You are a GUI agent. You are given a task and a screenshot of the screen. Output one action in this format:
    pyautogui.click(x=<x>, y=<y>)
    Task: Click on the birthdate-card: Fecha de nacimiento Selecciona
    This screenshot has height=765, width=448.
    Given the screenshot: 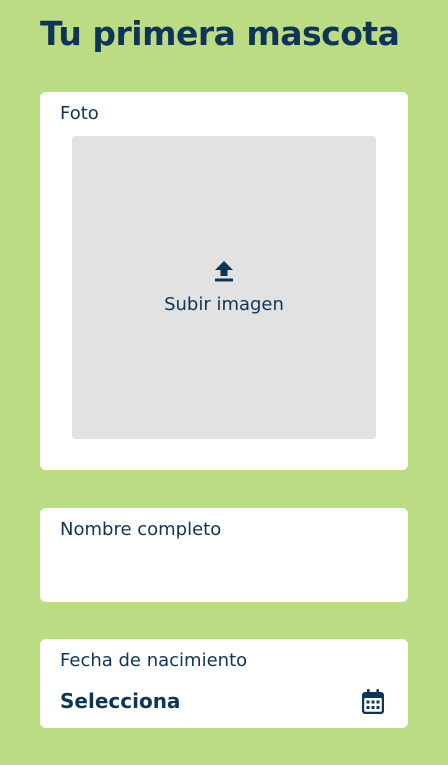 What is the action you would take?
    pyautogui.click(x=224, y=683)
    